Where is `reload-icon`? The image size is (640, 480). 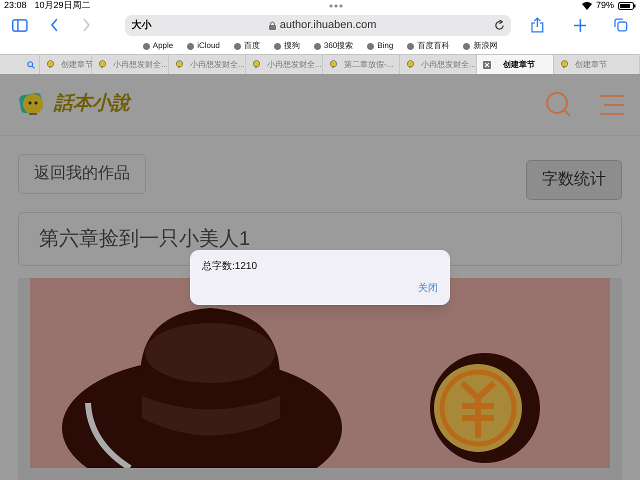 reload-icon is located at coordinates (499, 25).